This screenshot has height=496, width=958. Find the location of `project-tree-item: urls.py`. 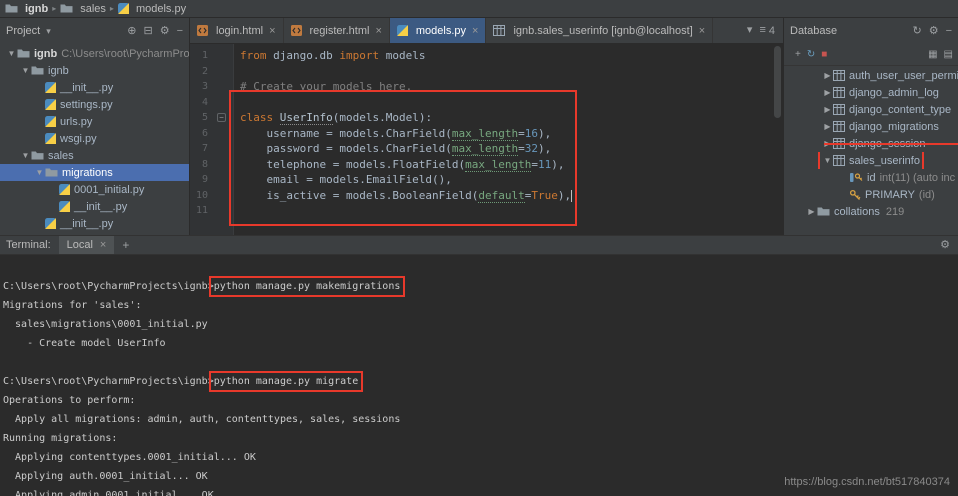

project-tree-item: urls.py is located at coordinates (94, 121).